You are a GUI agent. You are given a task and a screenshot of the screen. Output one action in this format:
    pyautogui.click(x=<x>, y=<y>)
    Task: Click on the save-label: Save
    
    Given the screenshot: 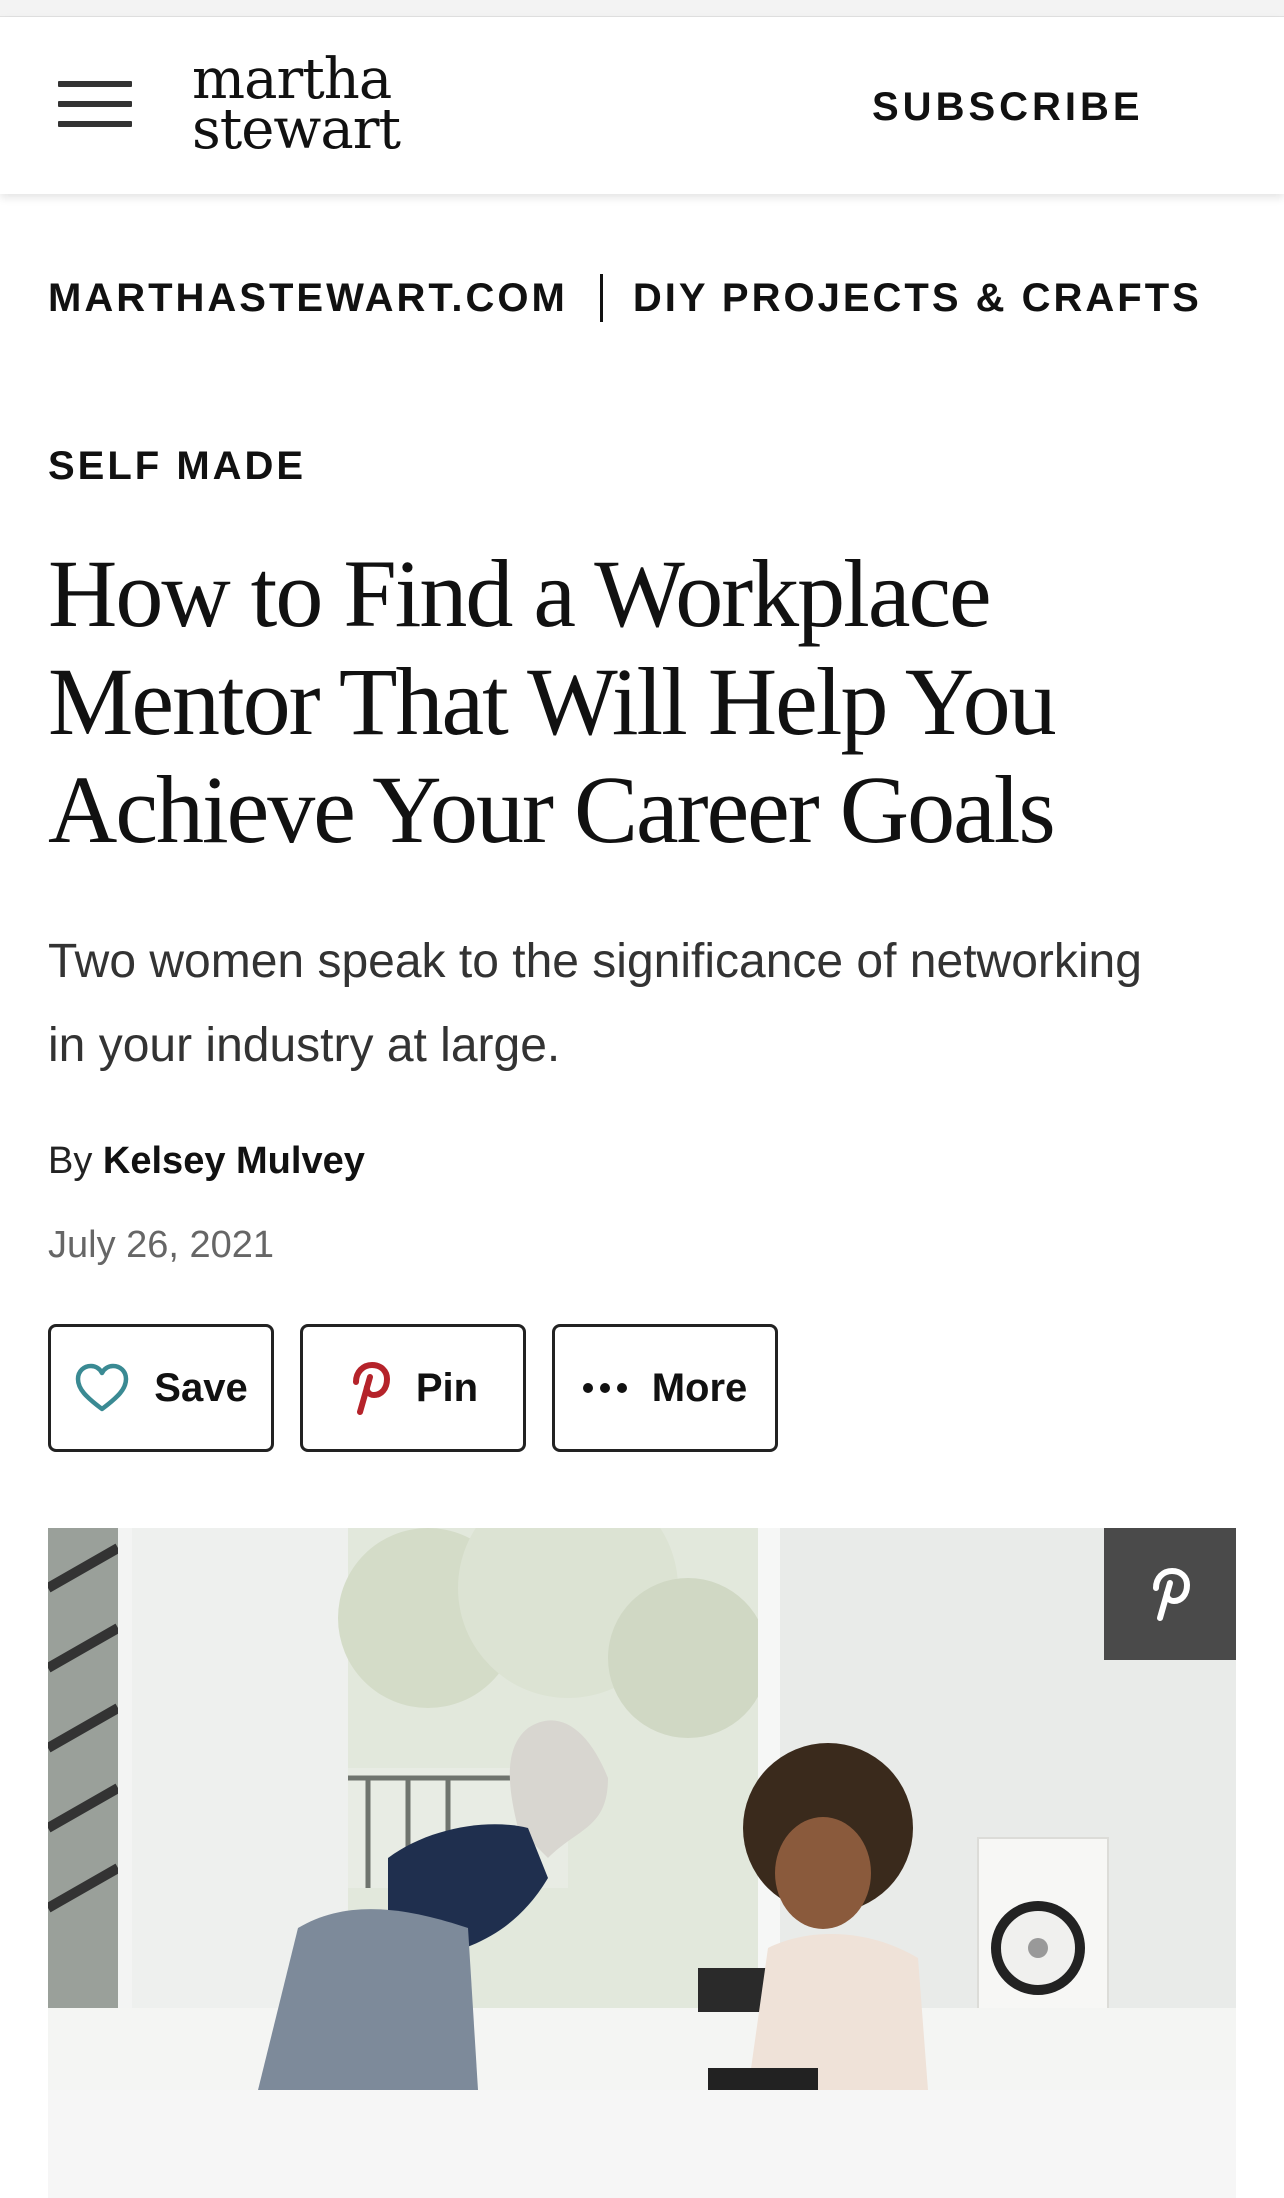 What is the action you would take?
    pyautogui.click(x=201, y=1387)
    